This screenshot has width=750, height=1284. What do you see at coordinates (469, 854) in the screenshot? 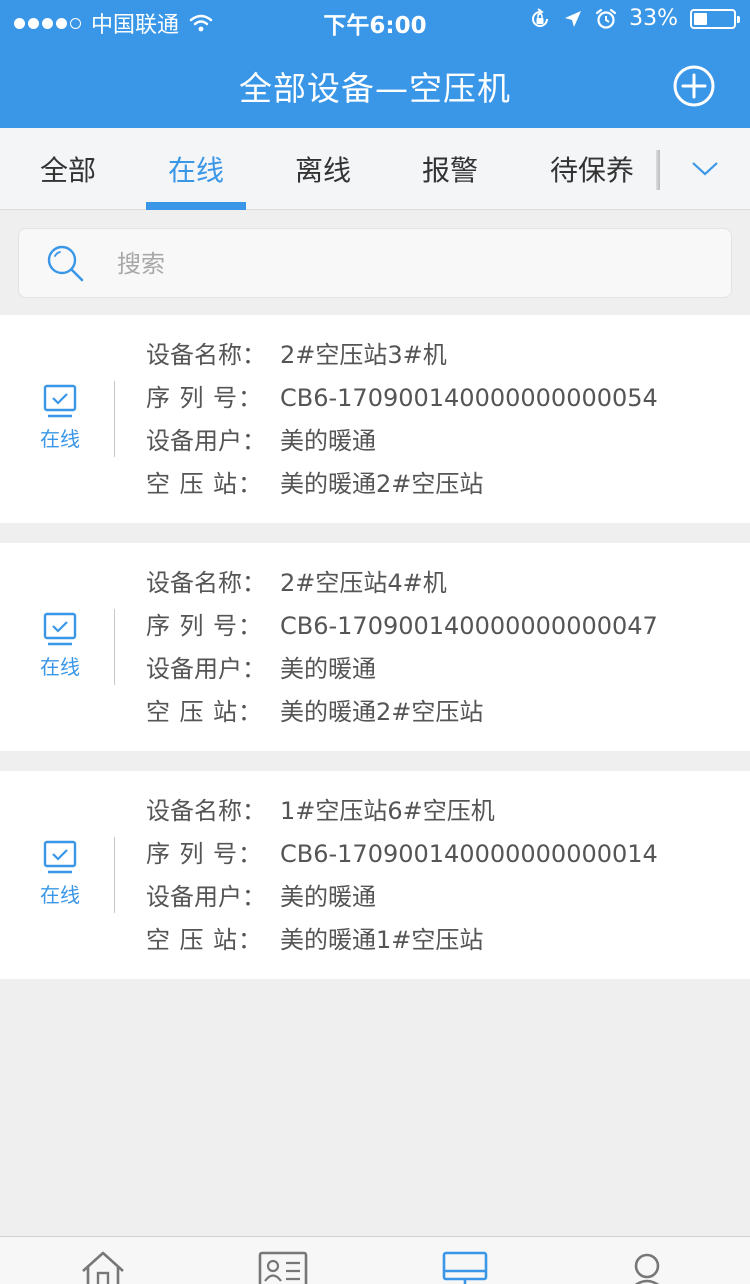
I see `device-serial: CB6-170900140000000000014` at bounding box center [469, 854].